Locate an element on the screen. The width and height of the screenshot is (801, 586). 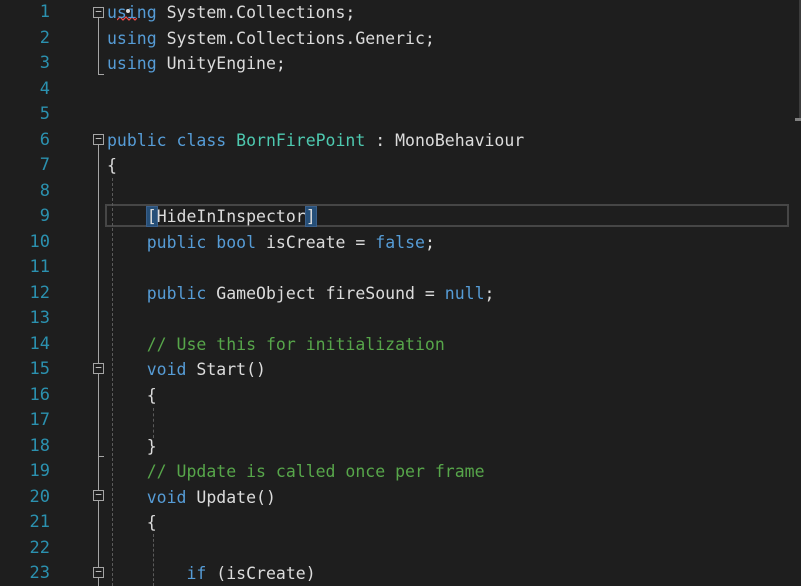
line-code: using UnityEngine; is located at coordinates (196, 64).